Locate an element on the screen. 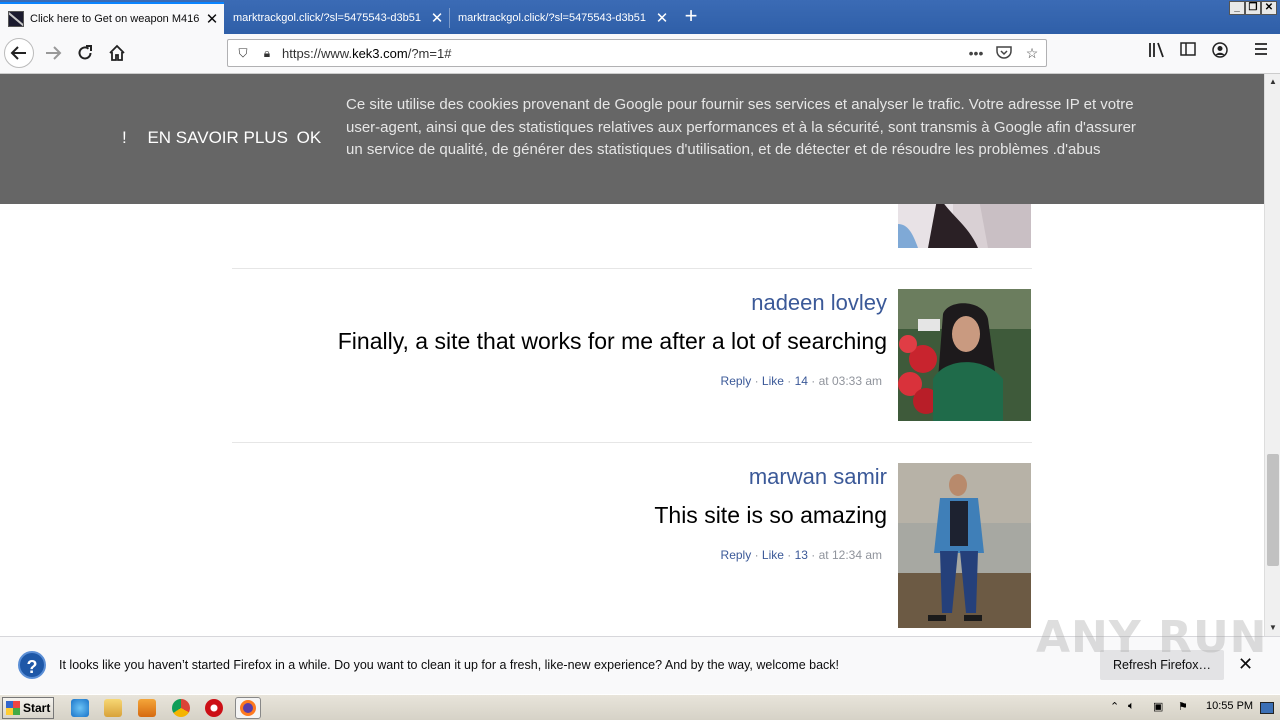  windows-logo-icon is located at coordinates (13, 708).